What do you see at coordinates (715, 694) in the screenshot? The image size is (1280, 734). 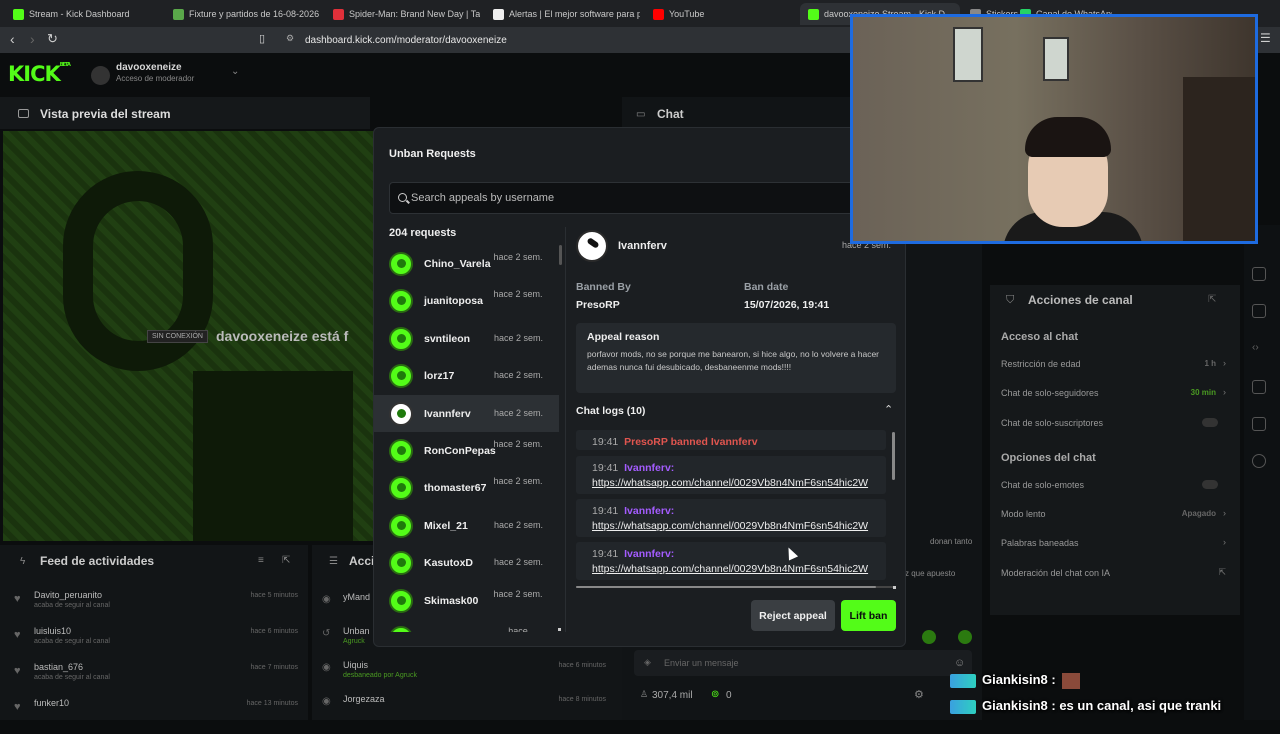 I see `kick-coin-icon: ⊚` at bounding box center [715, 694].